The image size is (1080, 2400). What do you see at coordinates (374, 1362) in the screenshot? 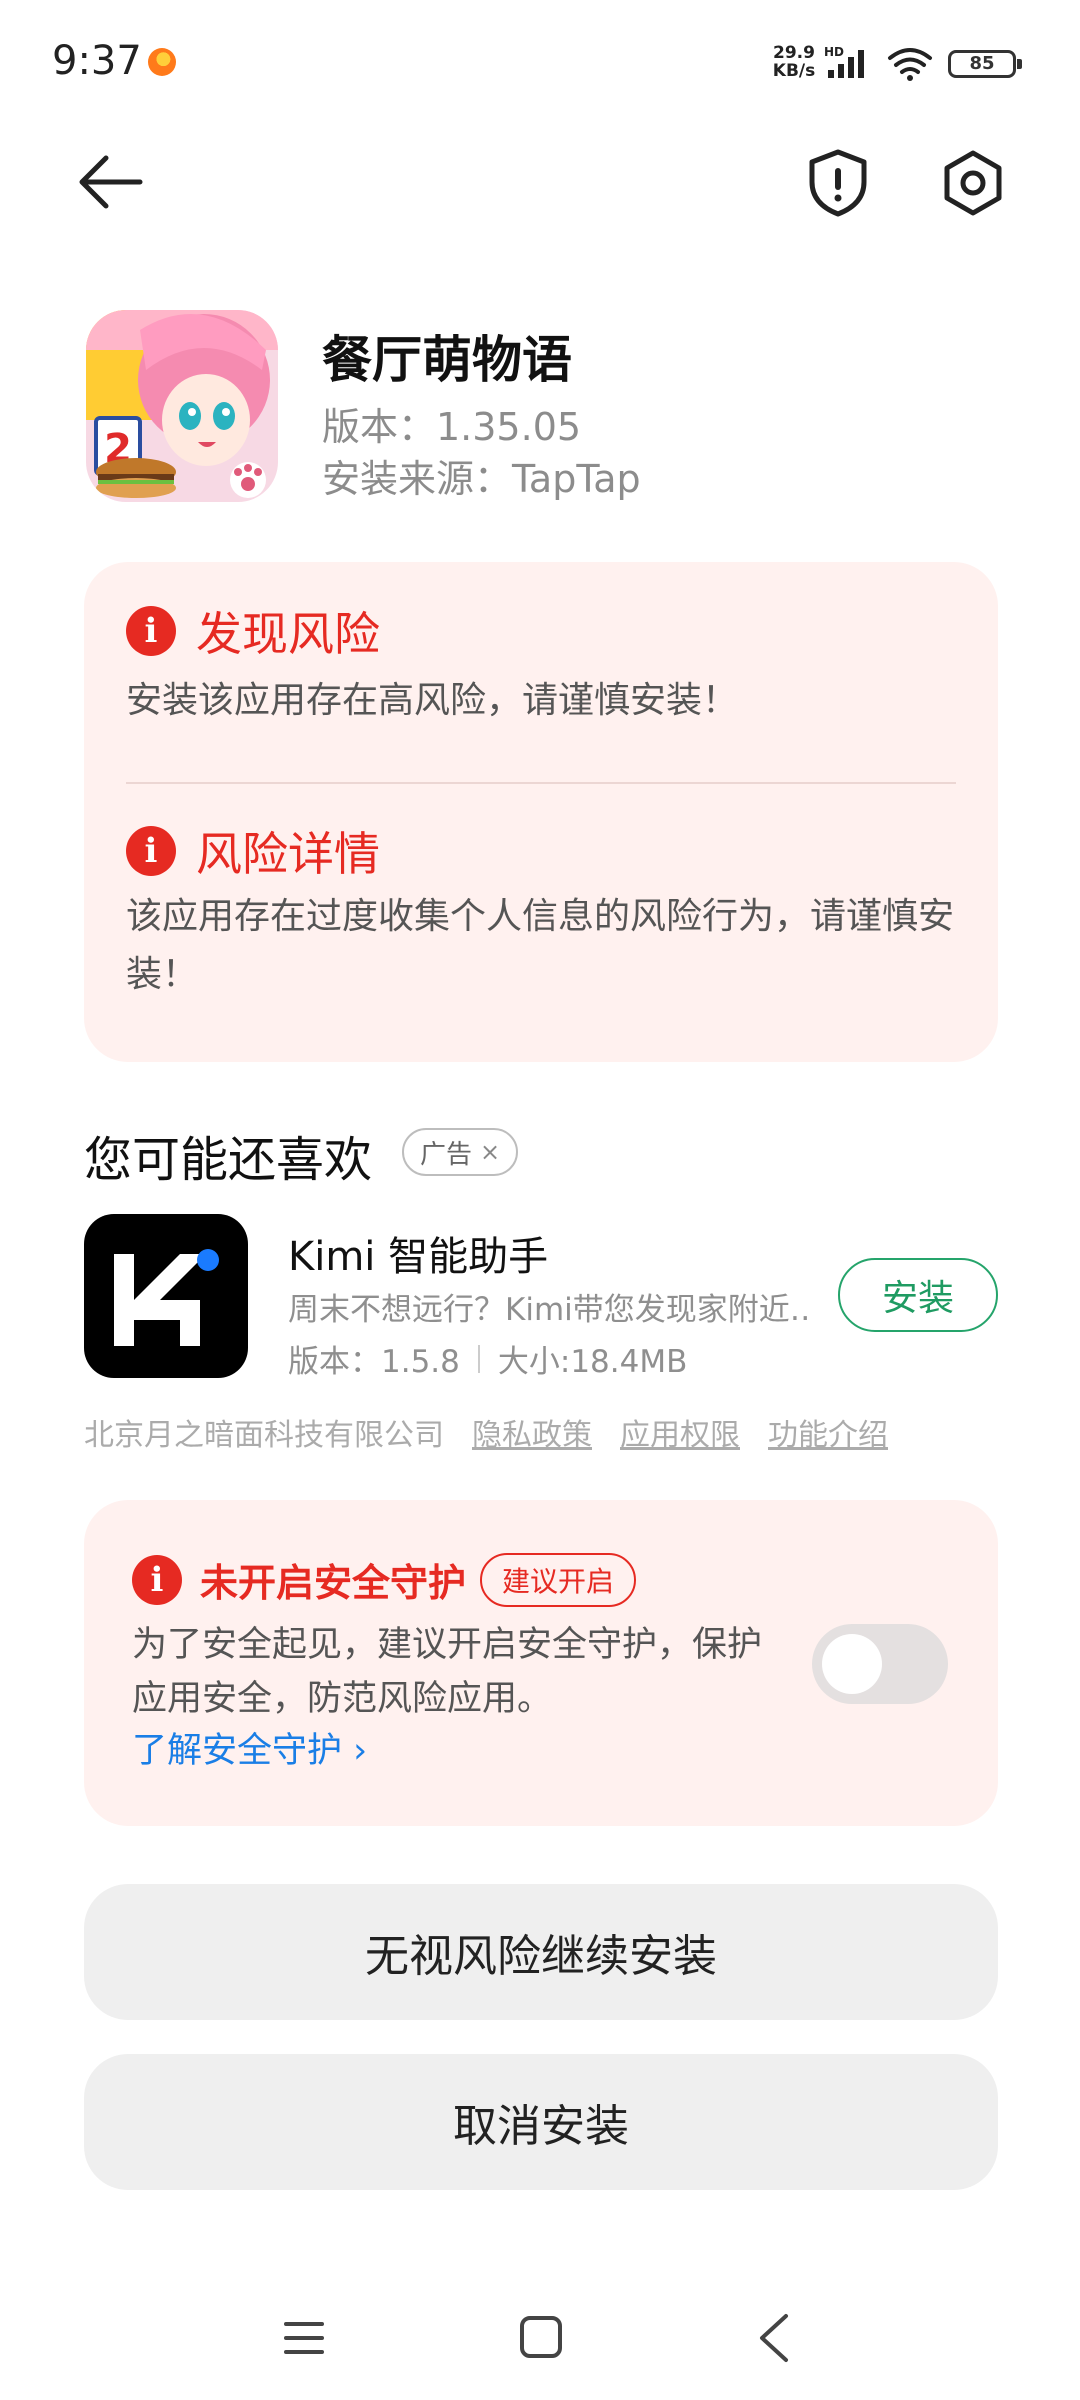
I see `rec-app-version: 版本：1.5.8` at bounding box center [374, 1362].